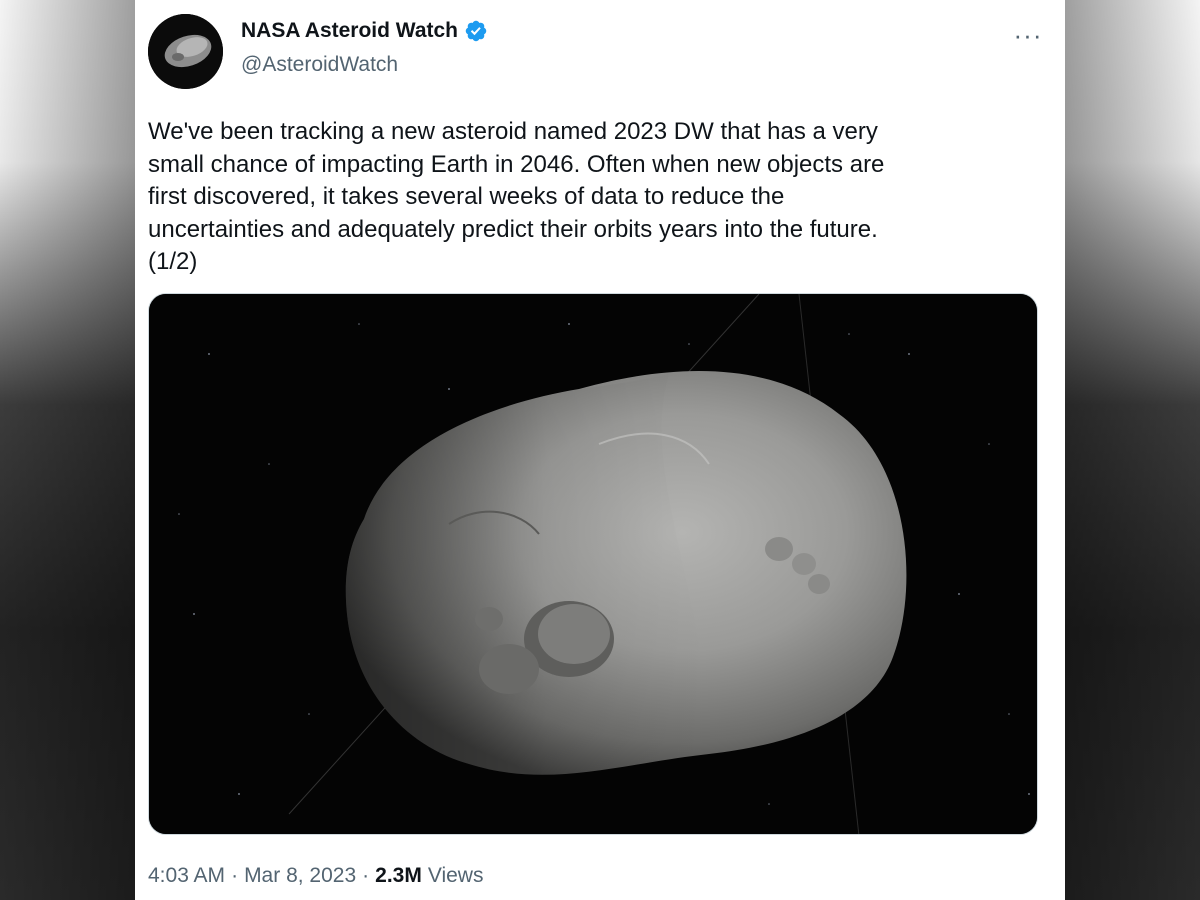  I want to click on more-horizontal-icon: ···, so click(1028, 35).